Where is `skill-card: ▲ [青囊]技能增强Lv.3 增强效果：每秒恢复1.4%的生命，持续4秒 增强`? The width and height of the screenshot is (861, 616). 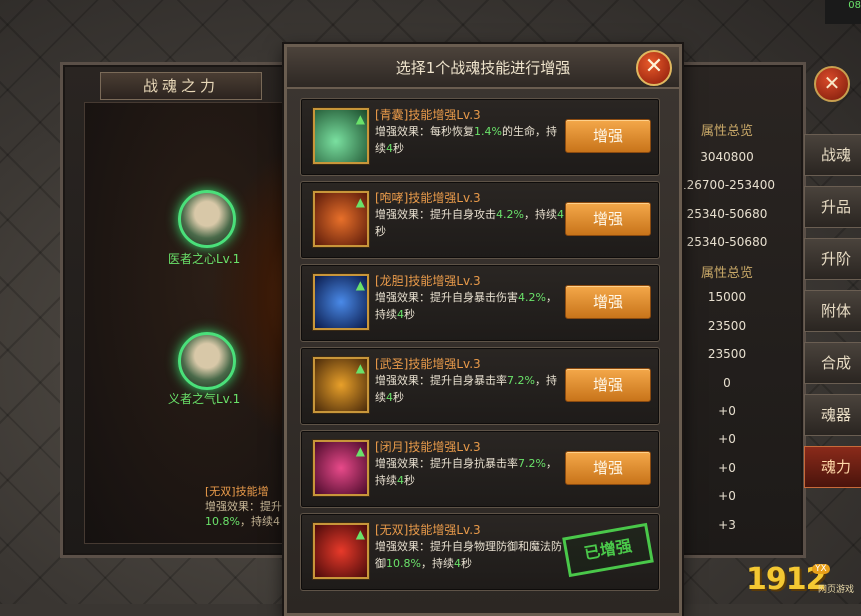
skill-card: ▲ [青囊]技能增强Lv.3 增强效果：每秒恢复1.4%的生命，持续4秒 增强 is located at coordinates (480, 137).